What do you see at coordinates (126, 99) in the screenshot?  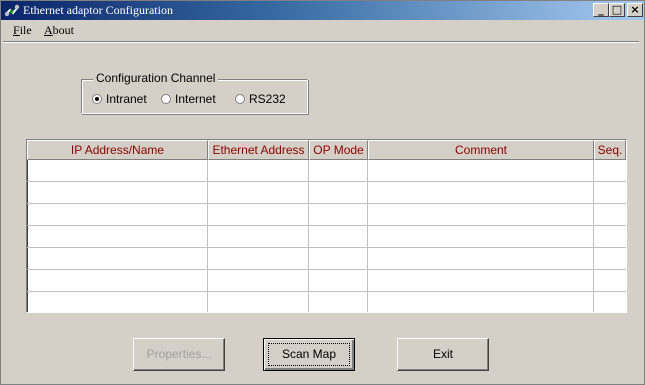 I see `radio-intranet-label: Intranet` at bounding box center [126, 99].